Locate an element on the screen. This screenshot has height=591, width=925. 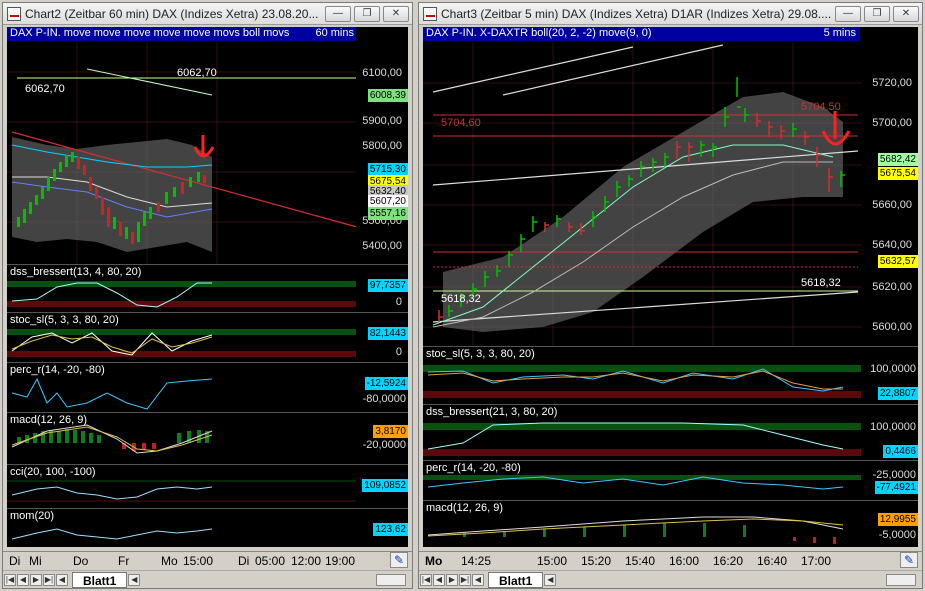
indicator-pane-mom: mom(20) 123,62 is located at coordinates (207, 528).